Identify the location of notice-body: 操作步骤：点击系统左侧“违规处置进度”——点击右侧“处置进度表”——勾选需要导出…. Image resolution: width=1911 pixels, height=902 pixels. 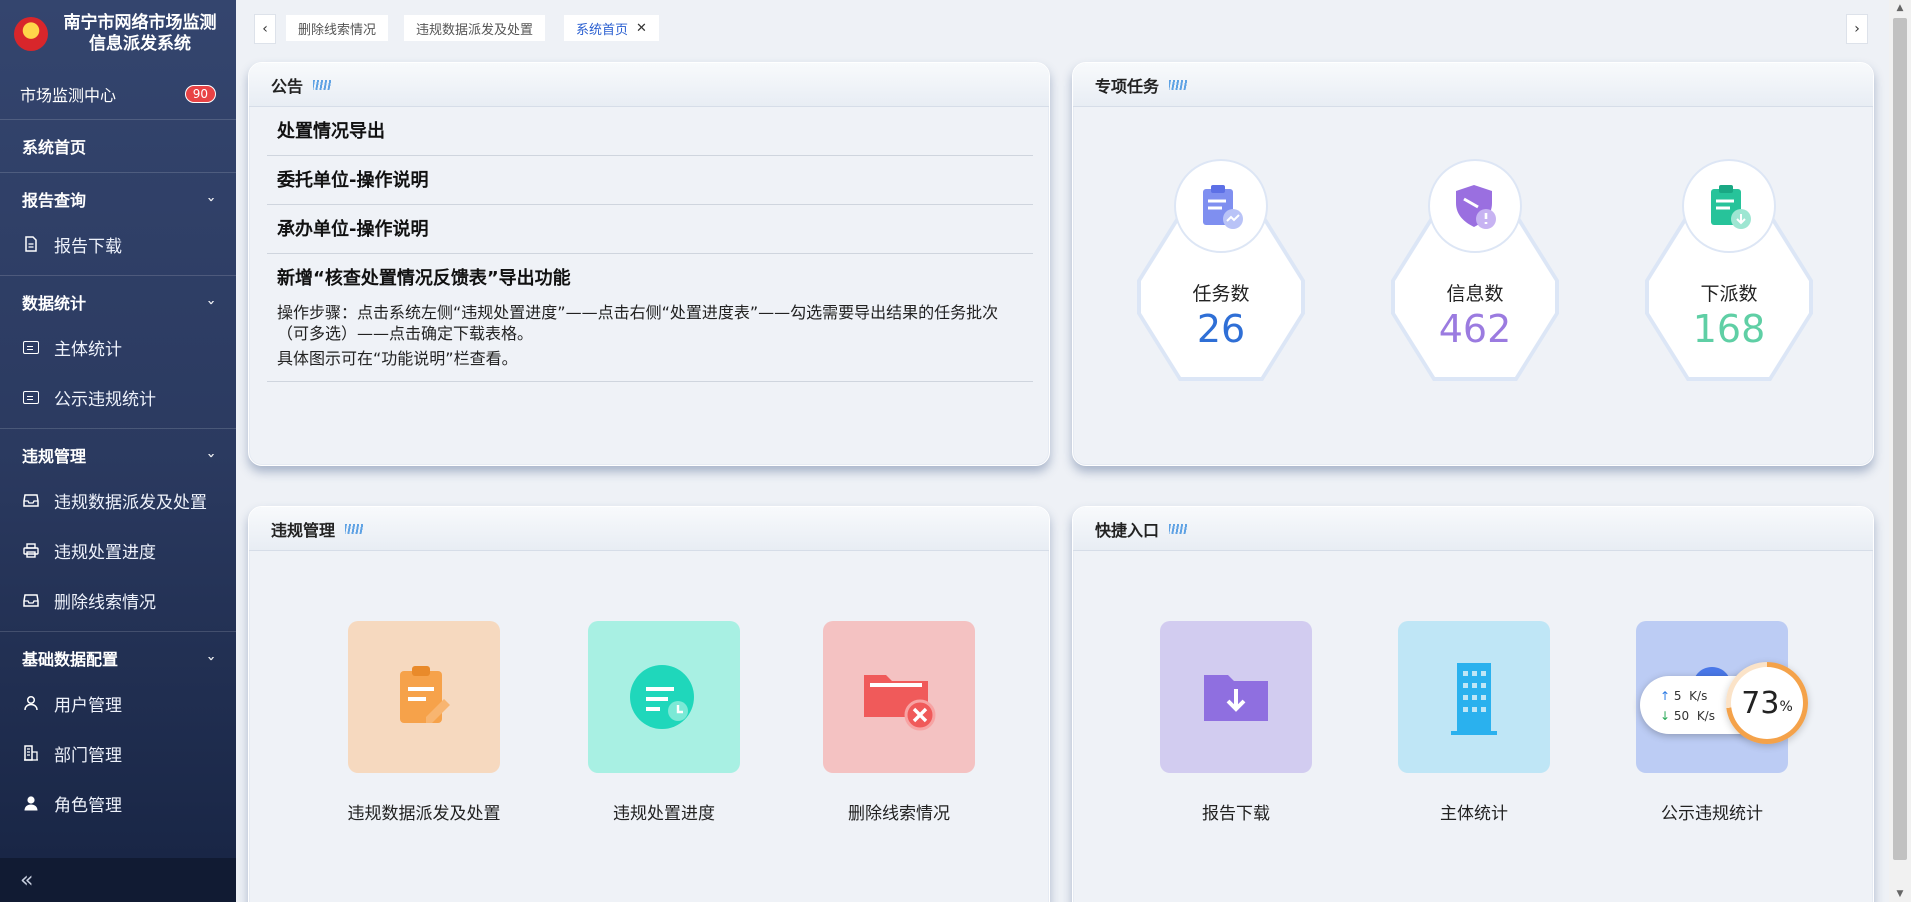
(650, 335).